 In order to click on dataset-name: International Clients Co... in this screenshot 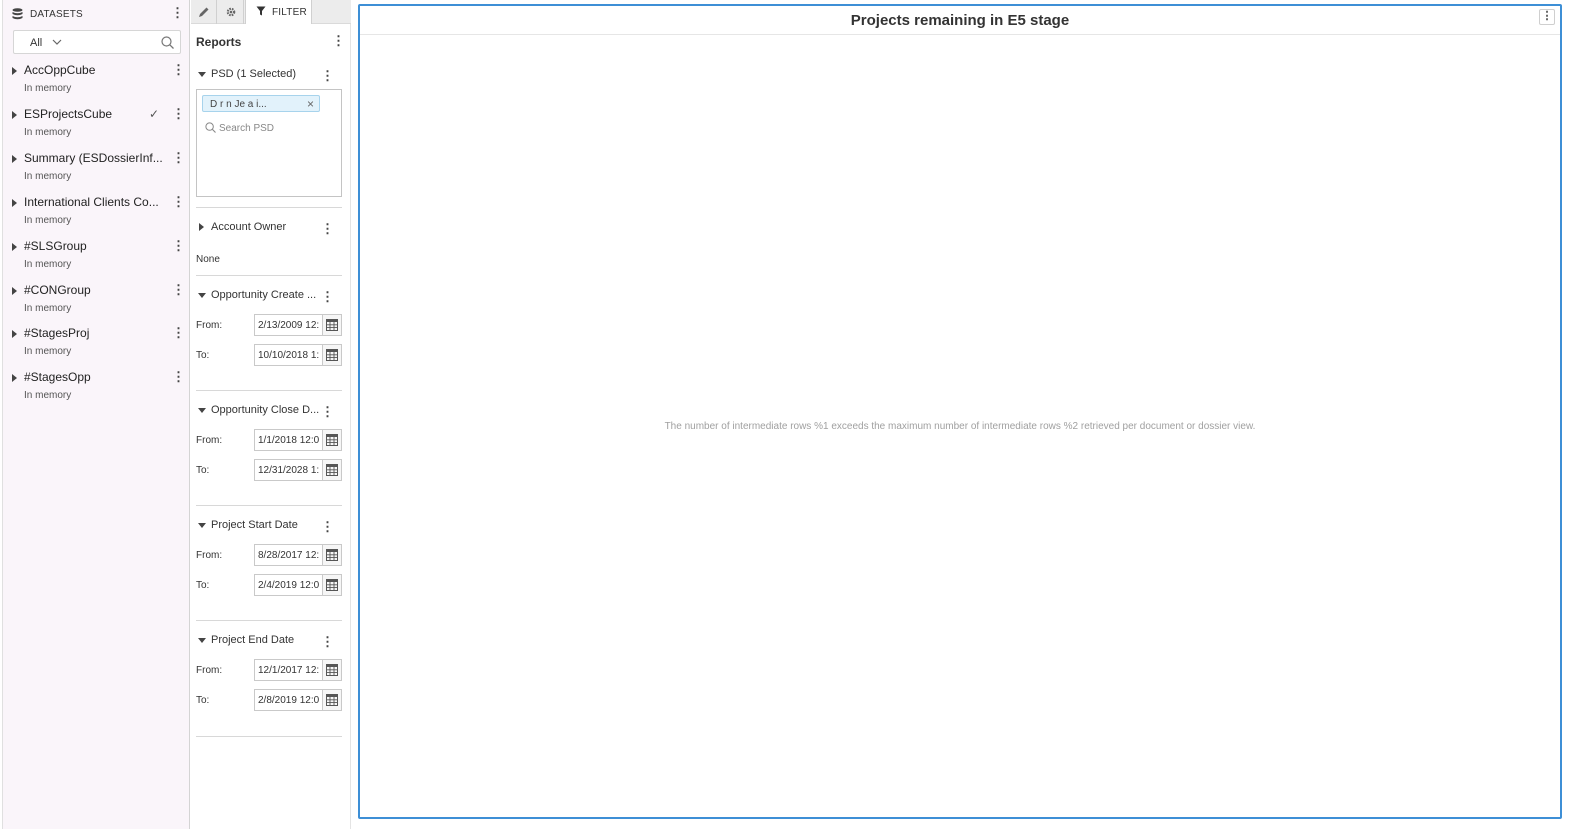, I will do `click(91, 202)`.